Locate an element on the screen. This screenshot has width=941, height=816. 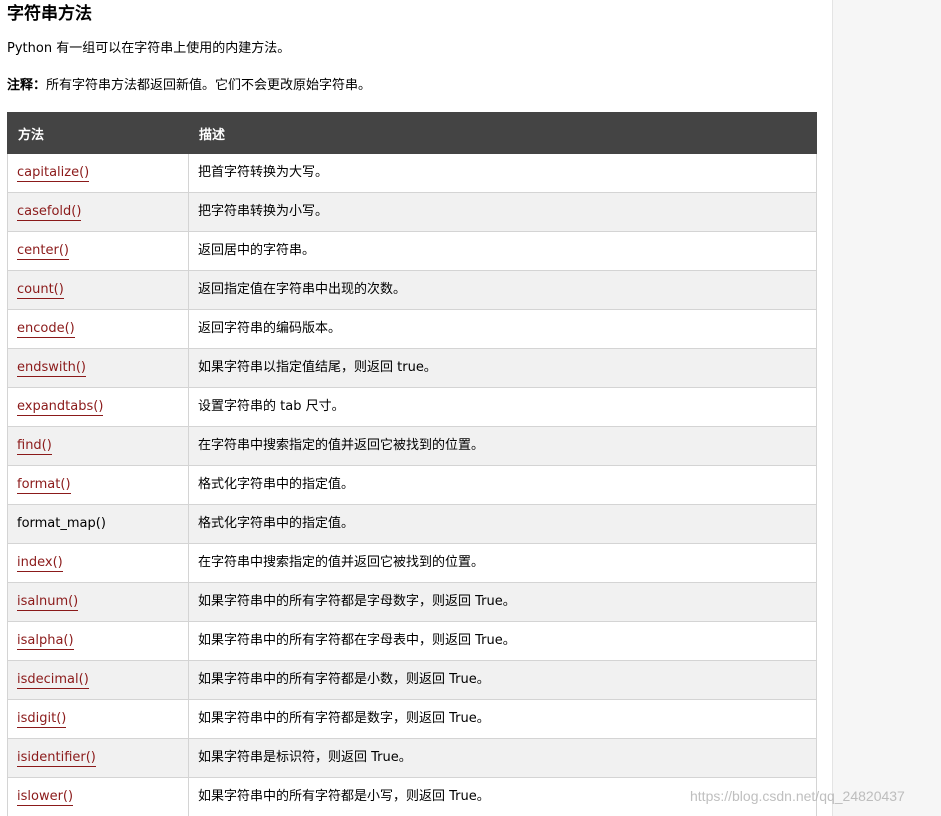
method-cell: endswith() is located at coordinates (98, 368).